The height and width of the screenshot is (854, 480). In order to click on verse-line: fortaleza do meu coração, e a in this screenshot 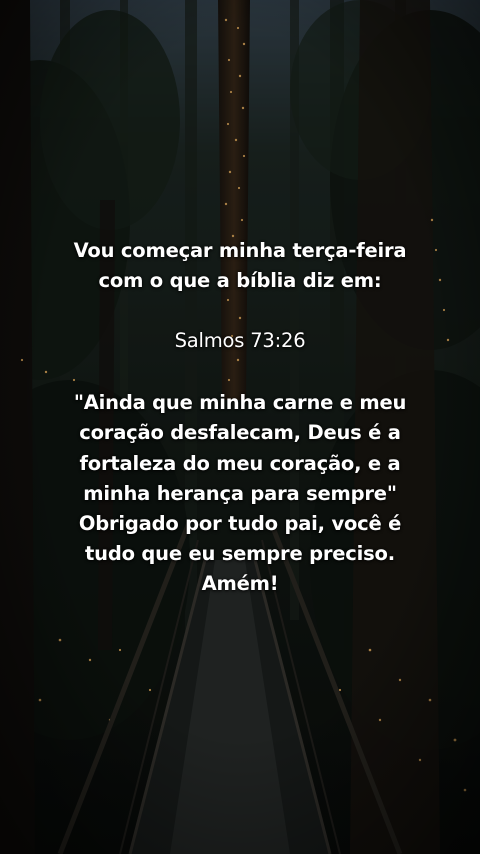, I will do `click(240, 463)`.